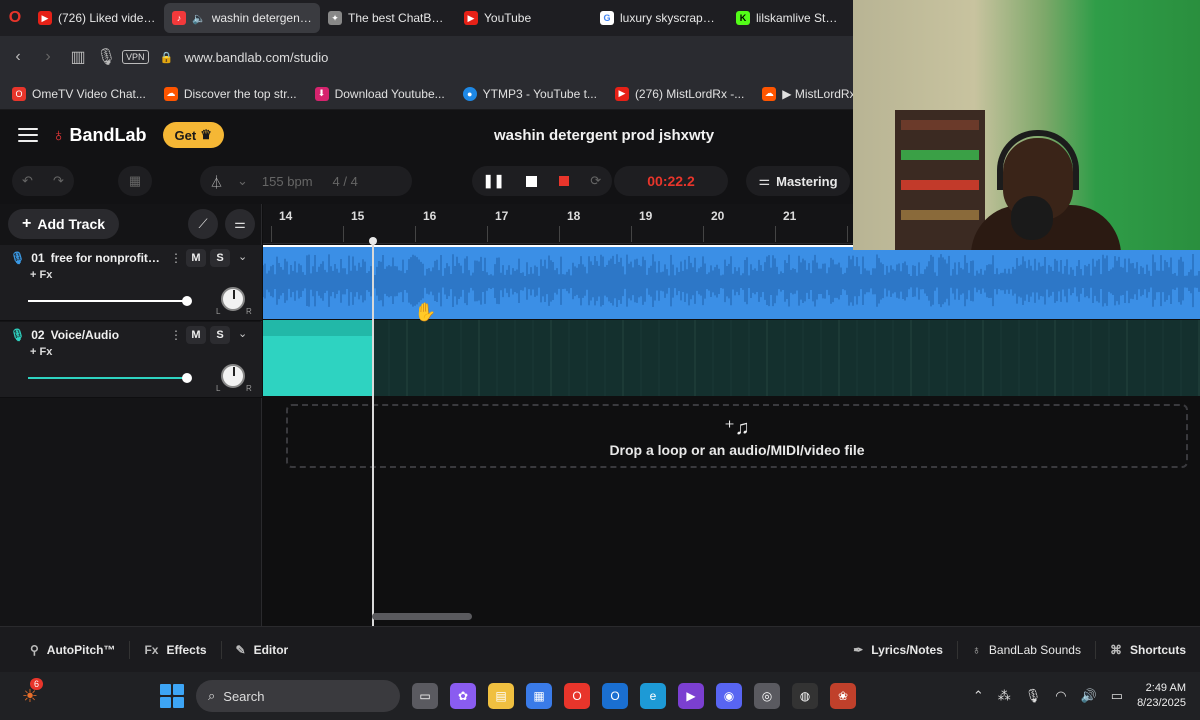 This screenshot has height=720, width=1200. What do you see at coordinates (577, 696) in the screenshot?
I see `opera-icon: O` at bounding box center [577, 696].